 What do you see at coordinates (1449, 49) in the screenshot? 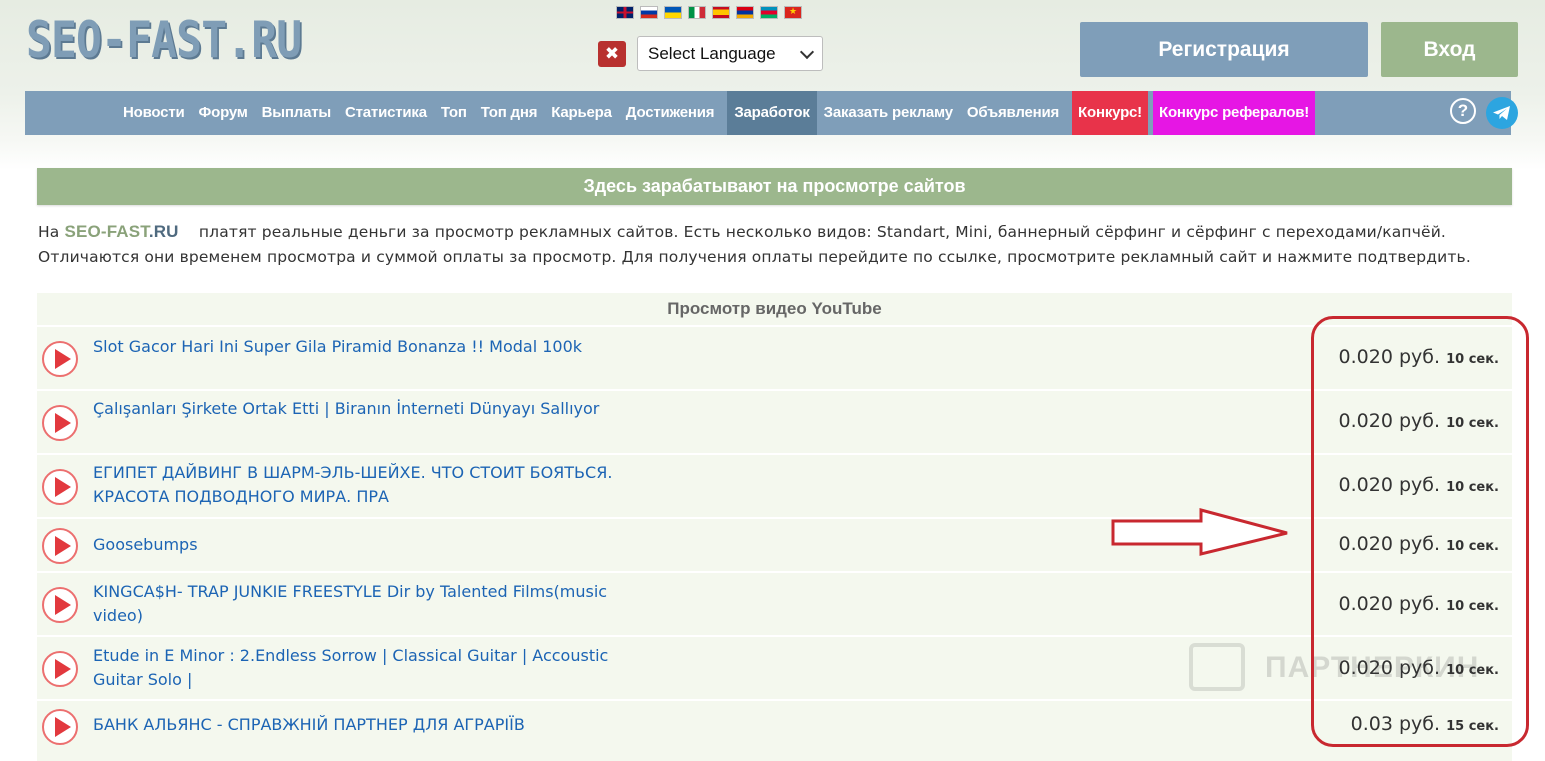
I see `login-button: Вход` at bounding box center [1449, 49].